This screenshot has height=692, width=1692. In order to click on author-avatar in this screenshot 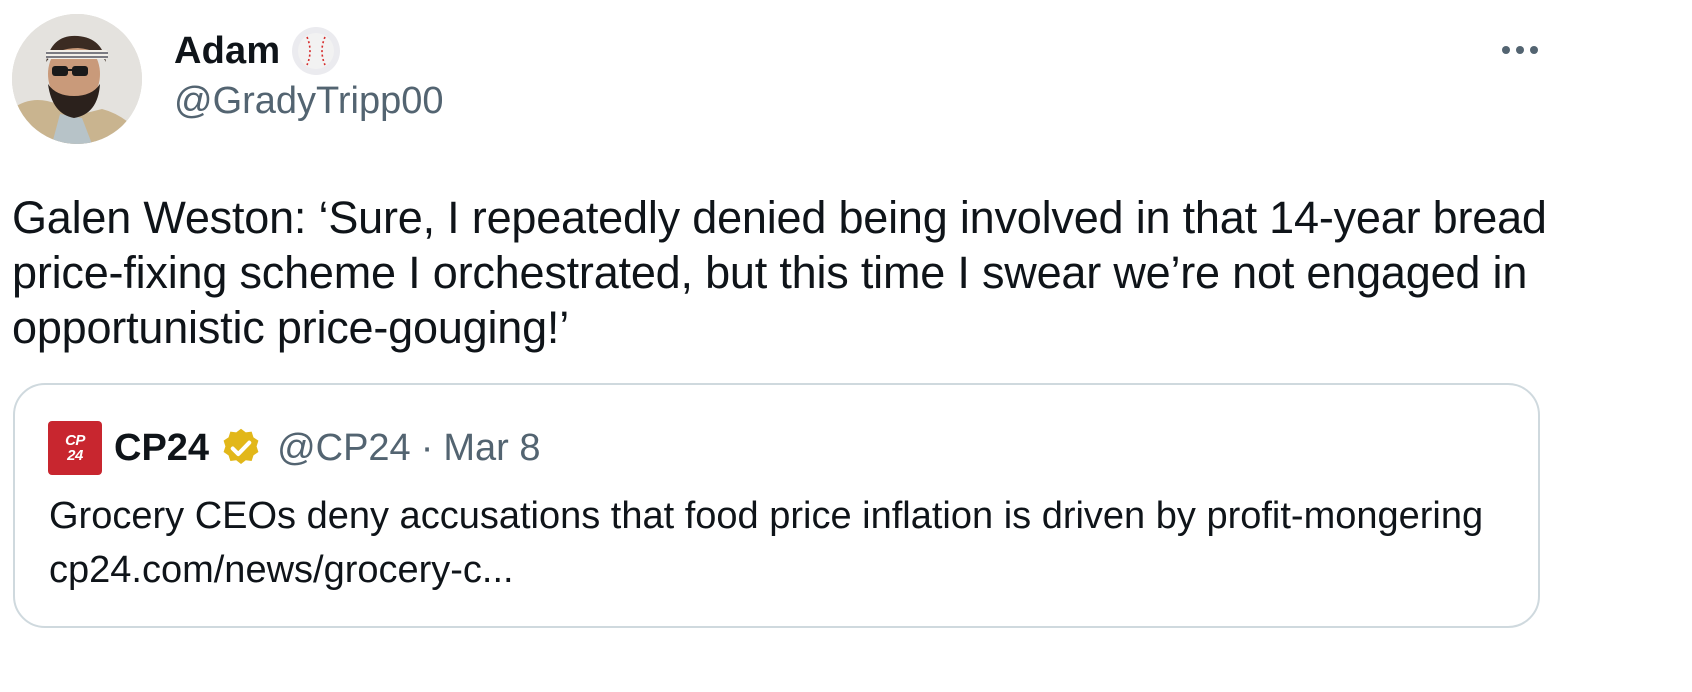, I will do `click(77, 79)`.